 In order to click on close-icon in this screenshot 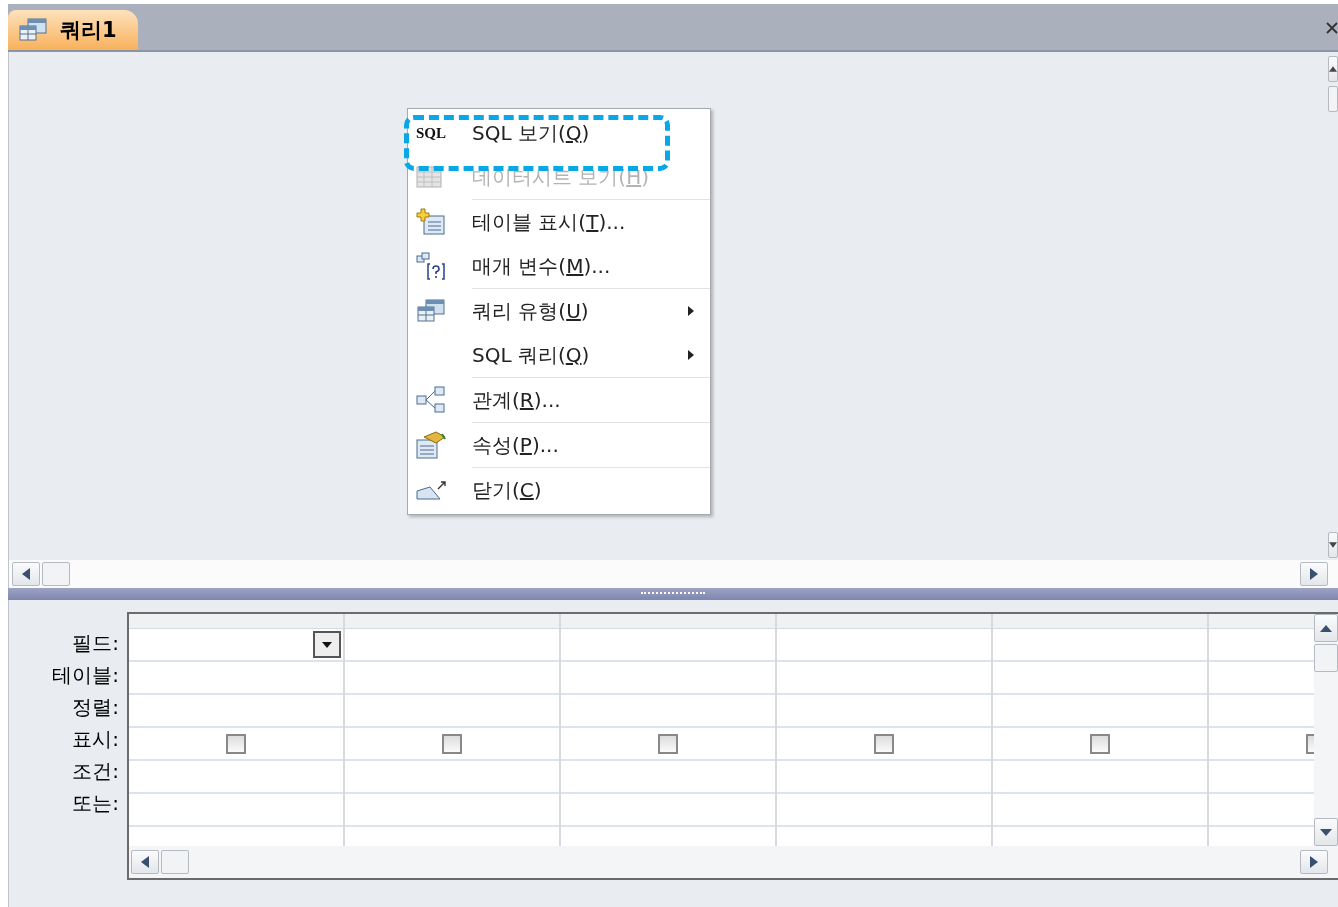, I will do `click(1332, 28)`.